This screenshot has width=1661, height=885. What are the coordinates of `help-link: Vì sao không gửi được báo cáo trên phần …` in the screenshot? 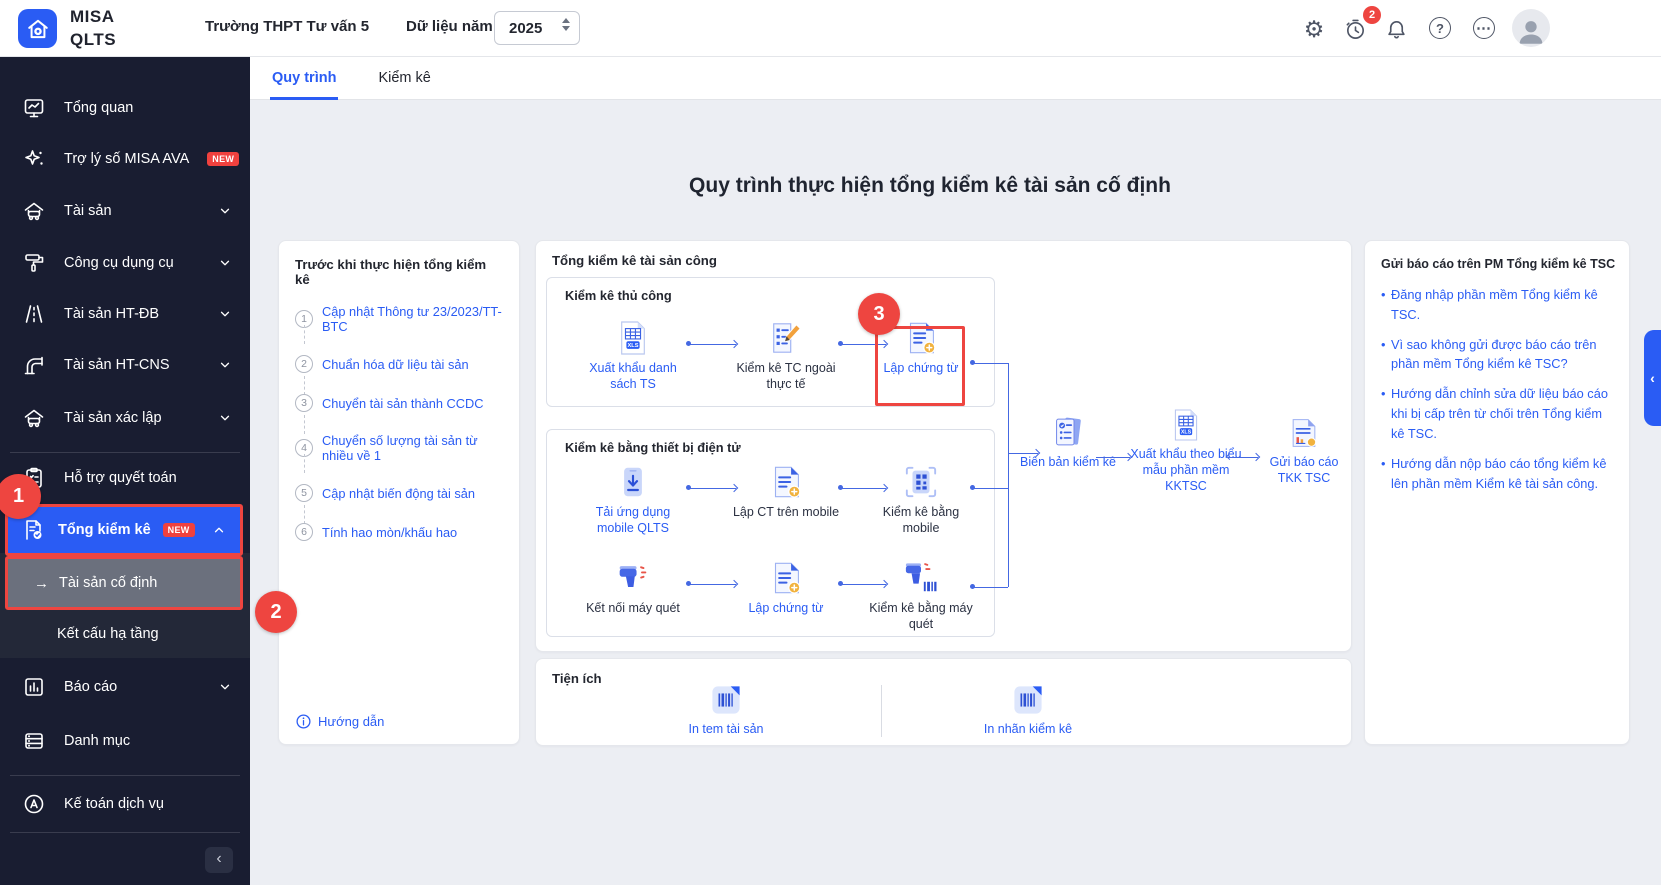 It's located at (1497, 355).